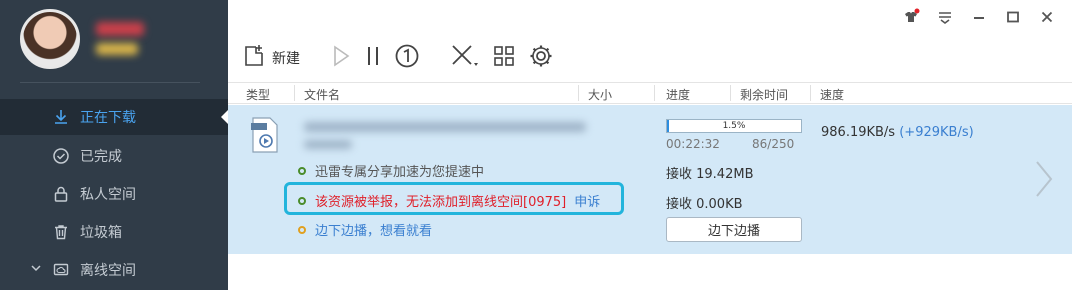 This screenshot has width=1072, height=290. Describe the element at coordinates (101, 233) in the screenshot. I see `sidebar-item-label: 垃圾箱` at that location.